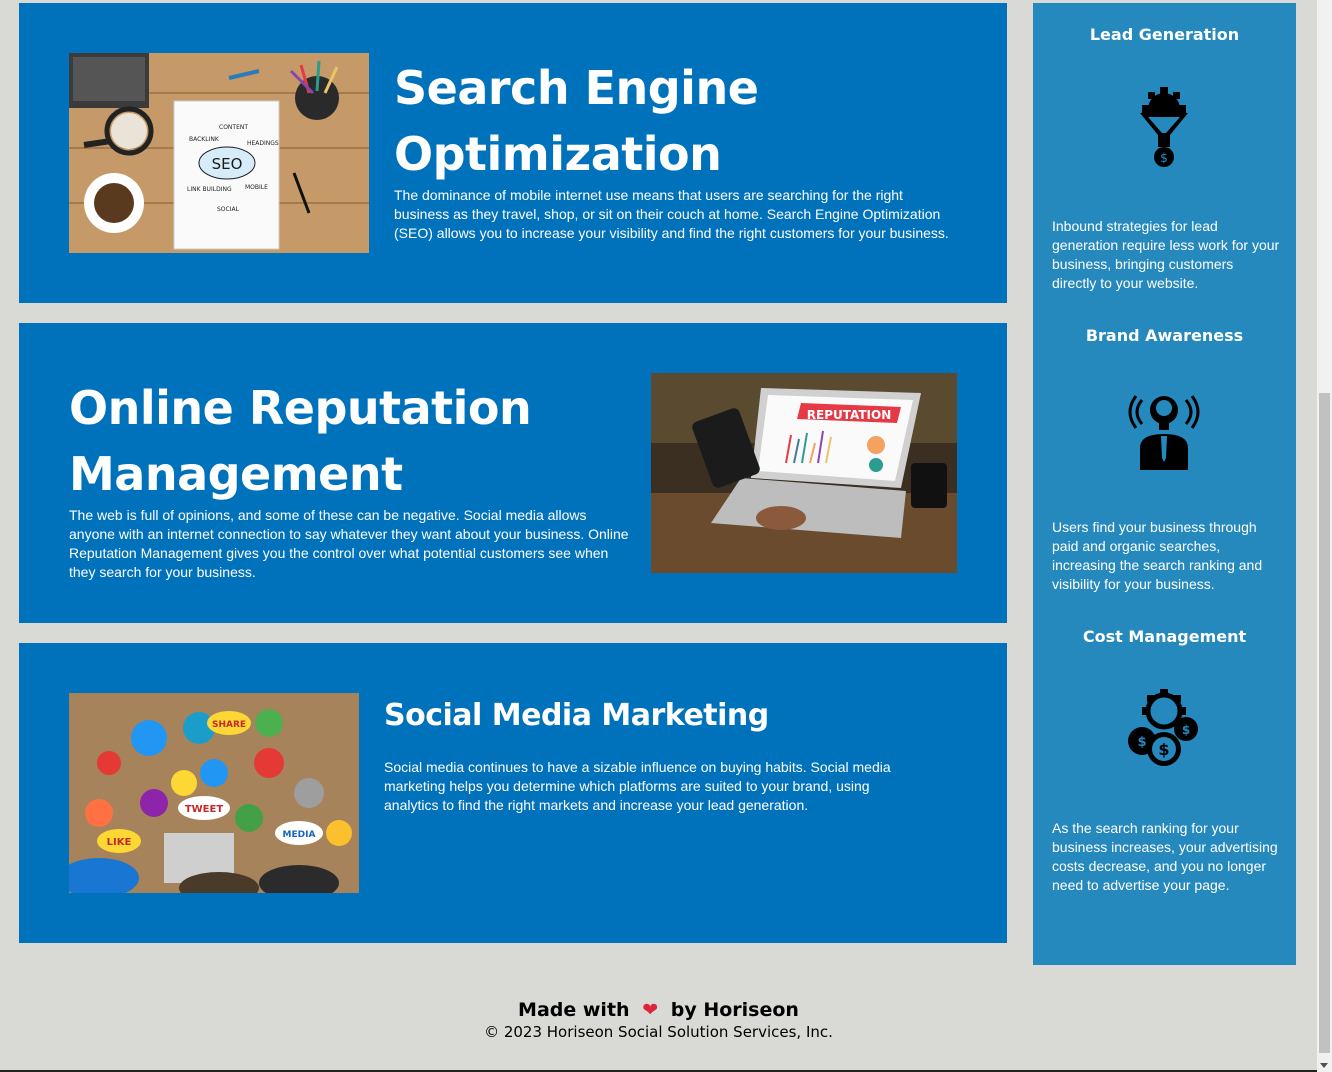 Image resolution: width=1332 pixels, height=1072 pixels. I want to click on svg-text: BACKLINK, so click(204, 139).